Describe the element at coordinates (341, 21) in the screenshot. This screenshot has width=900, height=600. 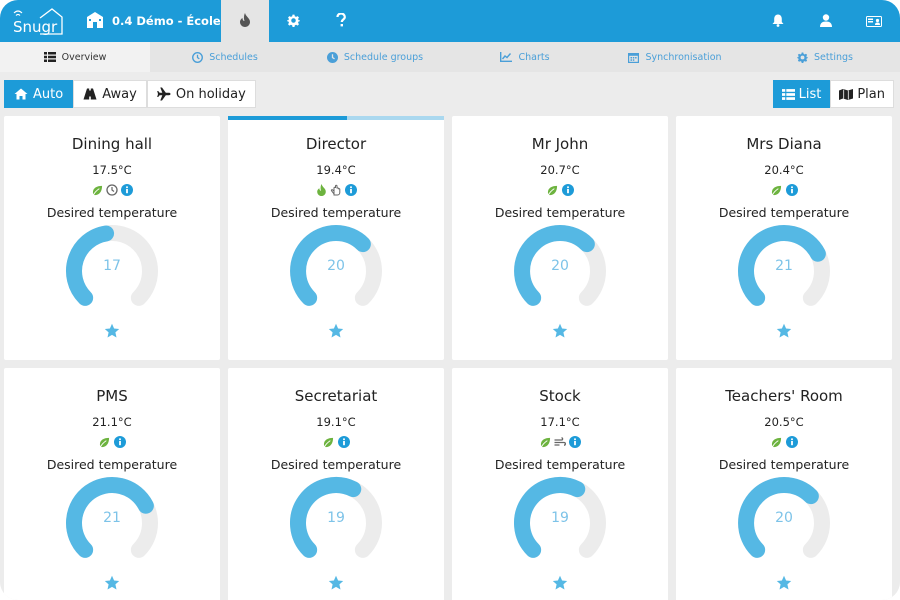
I see `help-button` at that location.